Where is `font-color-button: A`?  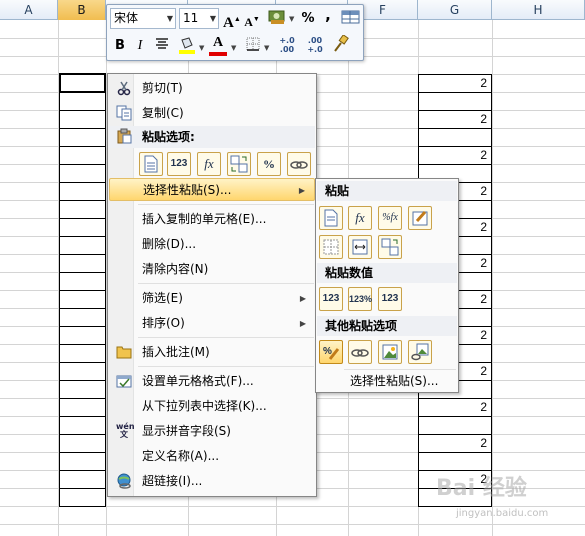
font-color-button: A is located at coordinates (218, 45).